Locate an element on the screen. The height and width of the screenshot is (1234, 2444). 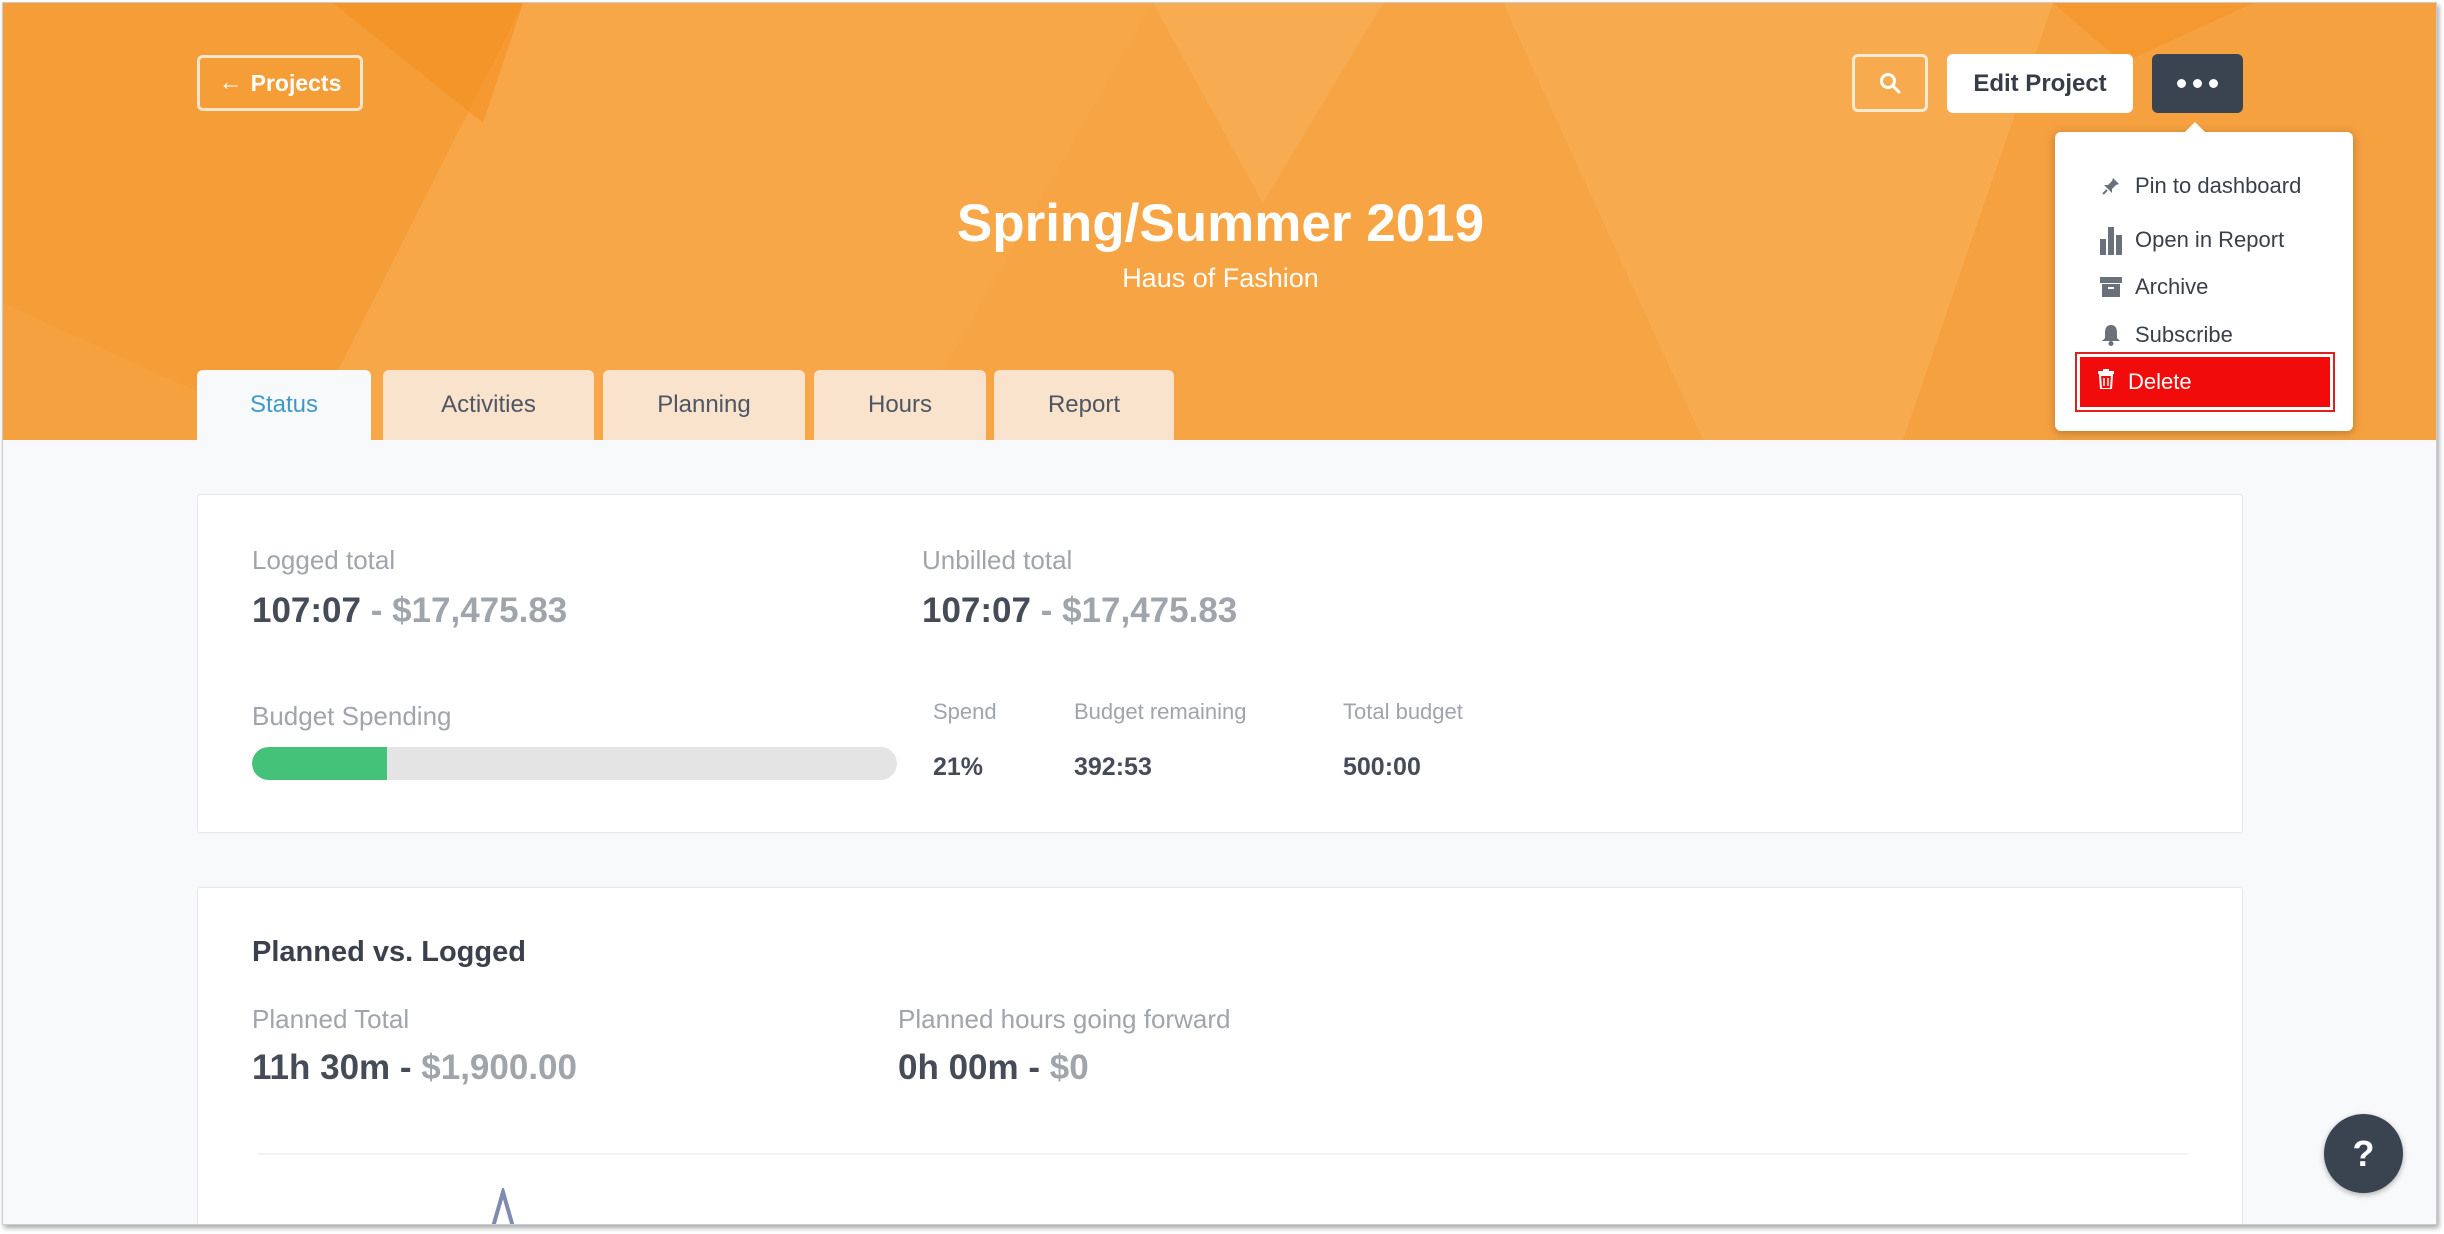
logged-total-label: Logged total is located at coordinates (324, 560).